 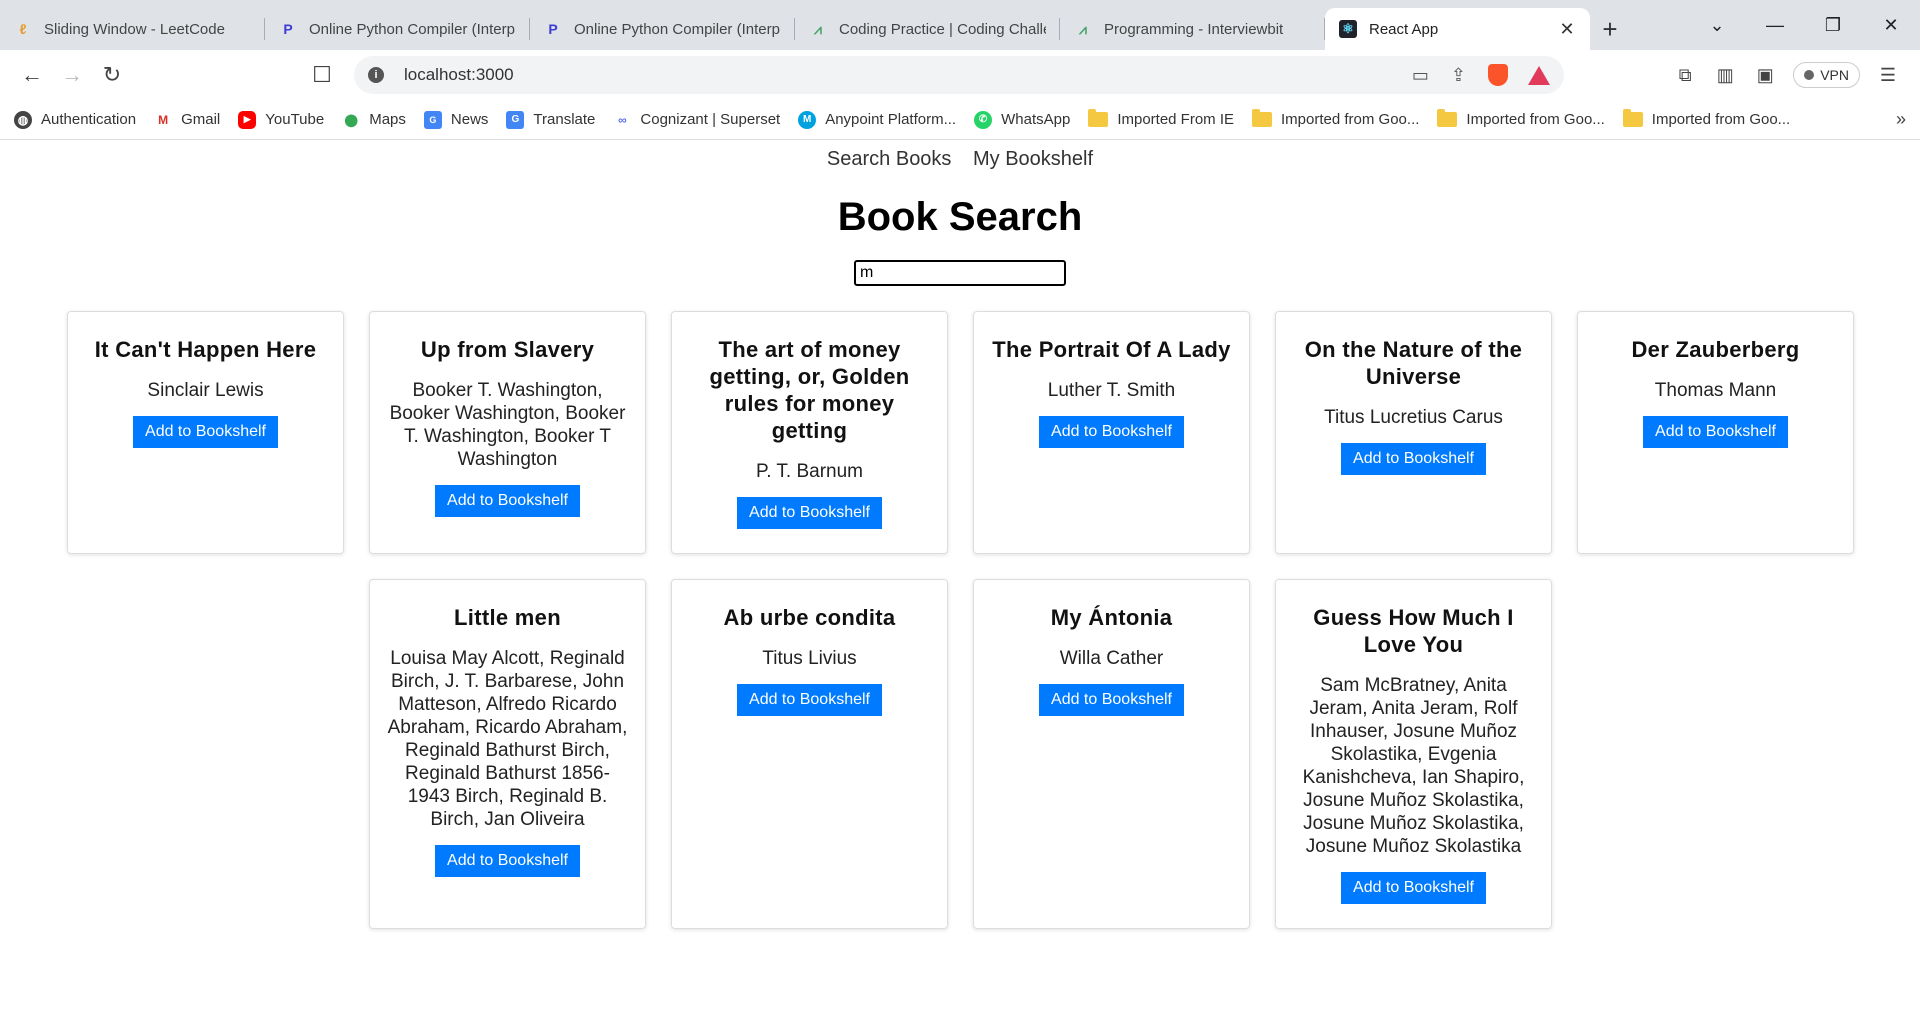 I want to click on extensions-icon: ⧉, so click(x=1685, y=75).